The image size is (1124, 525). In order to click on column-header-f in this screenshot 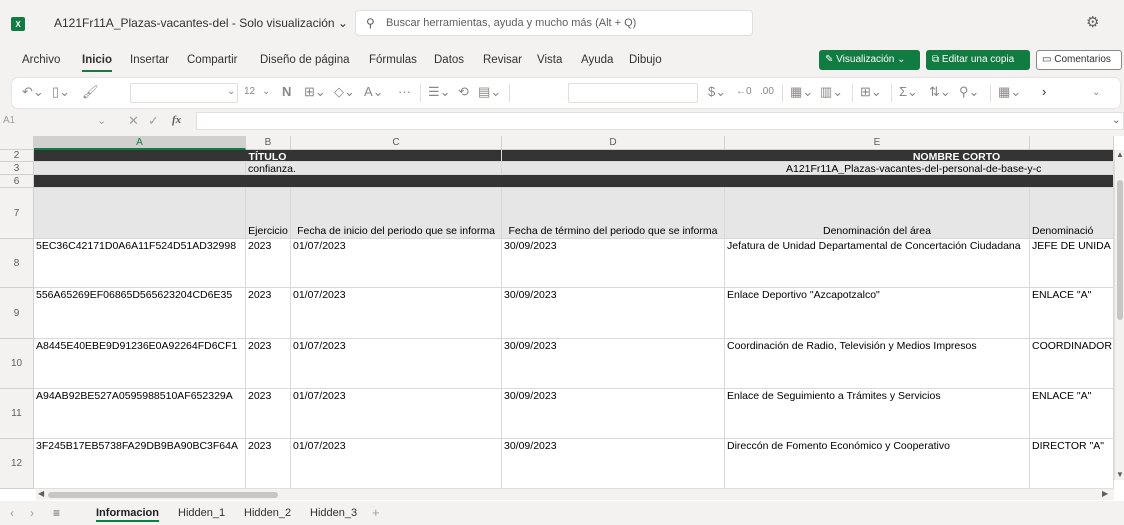, I will do `click(1072, 143)`.